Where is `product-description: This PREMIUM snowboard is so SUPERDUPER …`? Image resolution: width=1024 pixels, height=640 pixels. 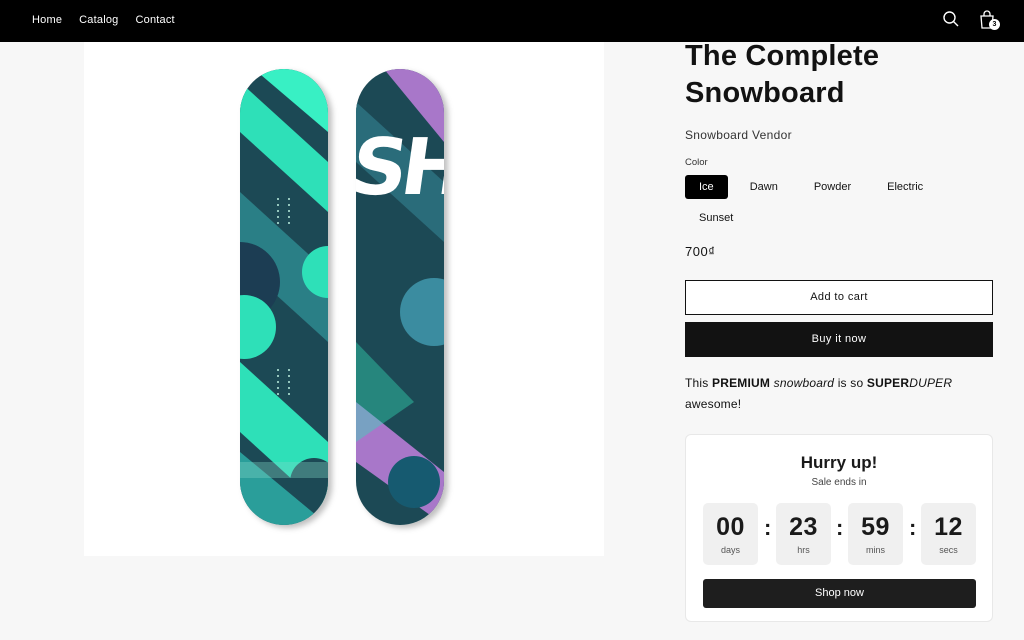 product-description: This PREMIUM snowboard is so SUPERDUPER … is located at coordinates (819, 393).